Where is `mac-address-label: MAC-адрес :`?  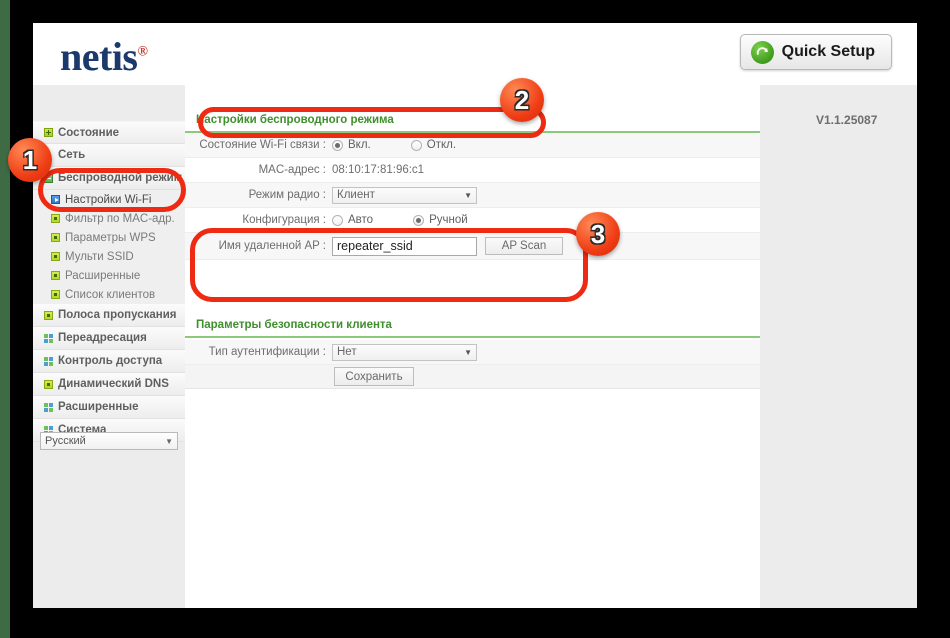 mac-address-label: MAC-адрес : is located at coordinates (292, 170).